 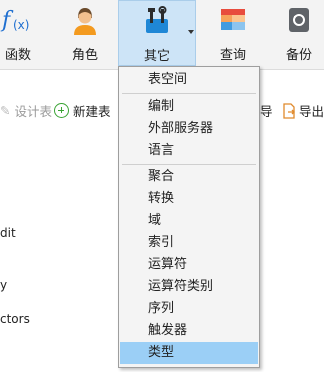 I want to click on menu-item-tablespace: 表空间, so click(x=189, y=80).